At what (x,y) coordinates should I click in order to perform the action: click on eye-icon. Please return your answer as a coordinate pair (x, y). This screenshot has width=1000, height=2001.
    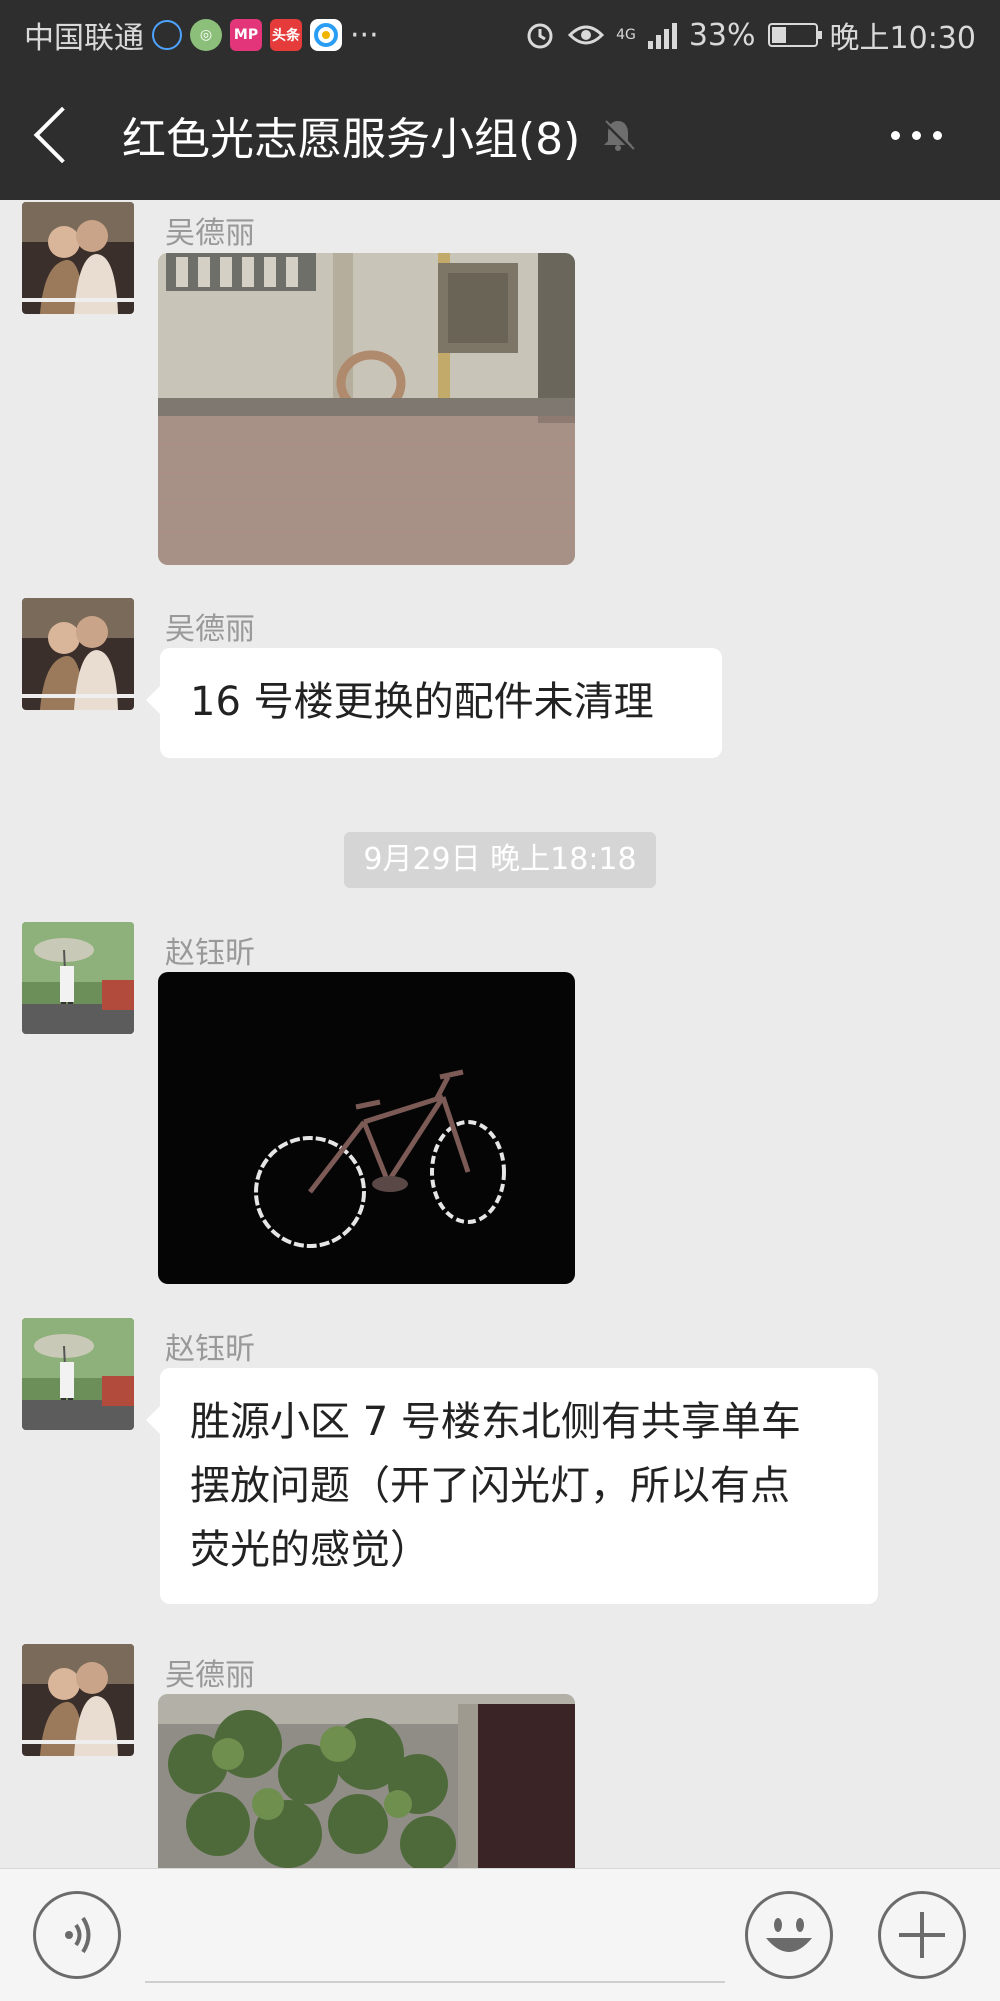
    Looking at the image, I should click on (586, 35).